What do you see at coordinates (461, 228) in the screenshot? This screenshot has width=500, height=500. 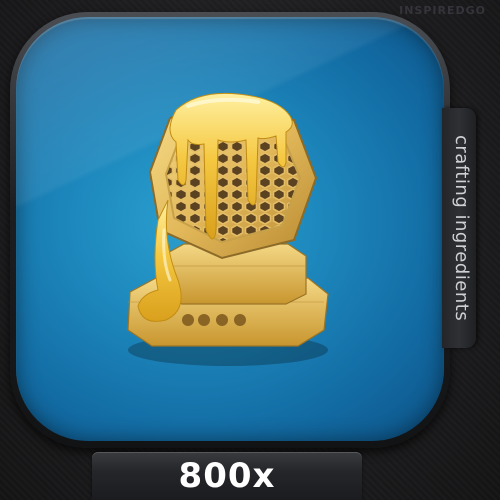 I see `category-label: crafting ingredients` at bounding box center [461, 228].